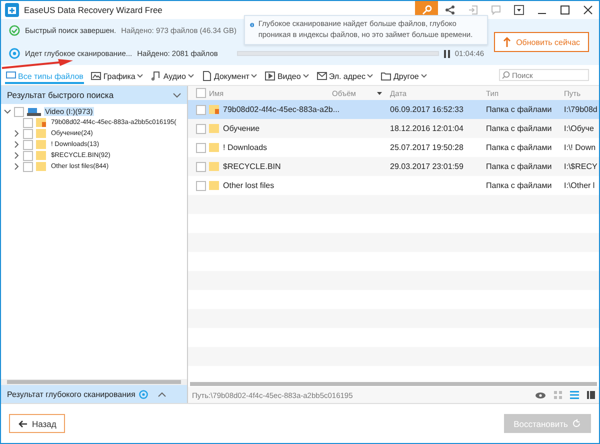  Describe the element at coordinates (22, 424) in the screenshot. I see `arrow-left-icon` at that location.